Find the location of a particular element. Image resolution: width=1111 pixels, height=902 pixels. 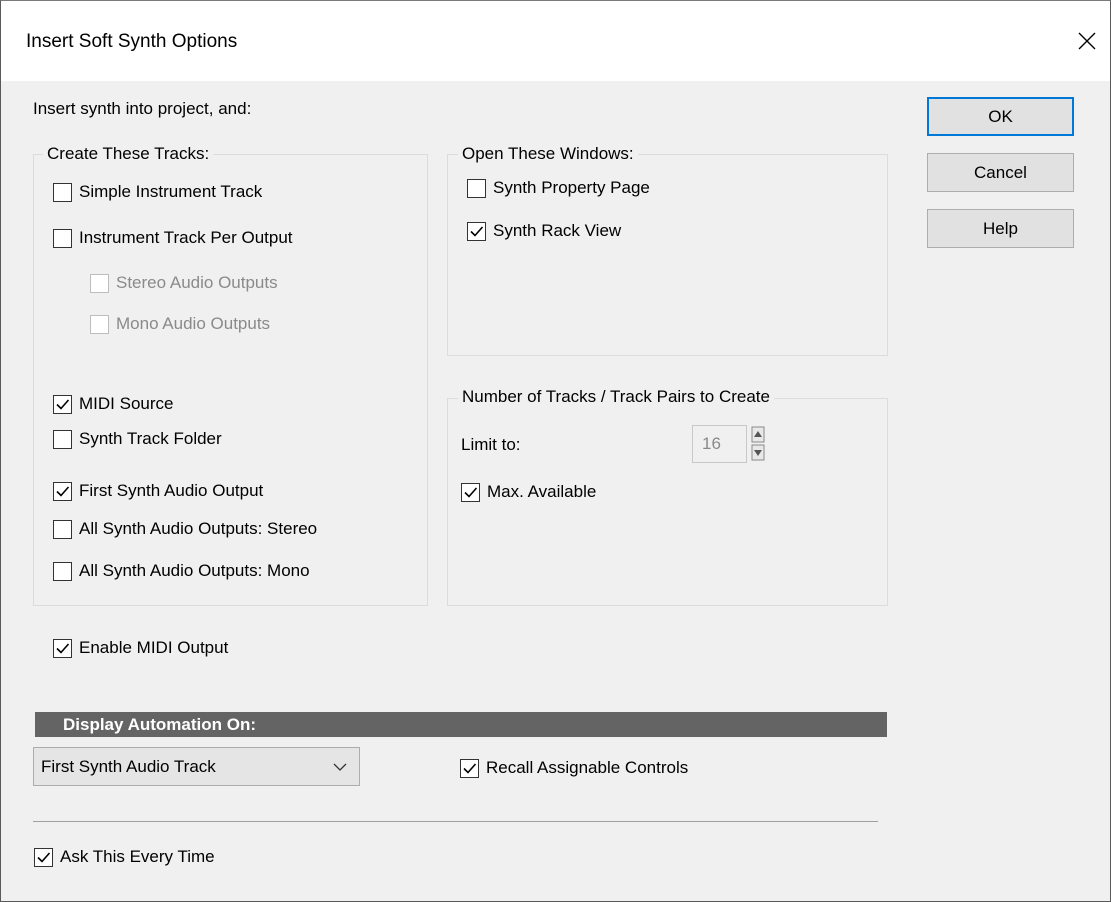

checkbox-mono-audio-outputs: Mono Audio Outputs is located at coordinates (180, 324).